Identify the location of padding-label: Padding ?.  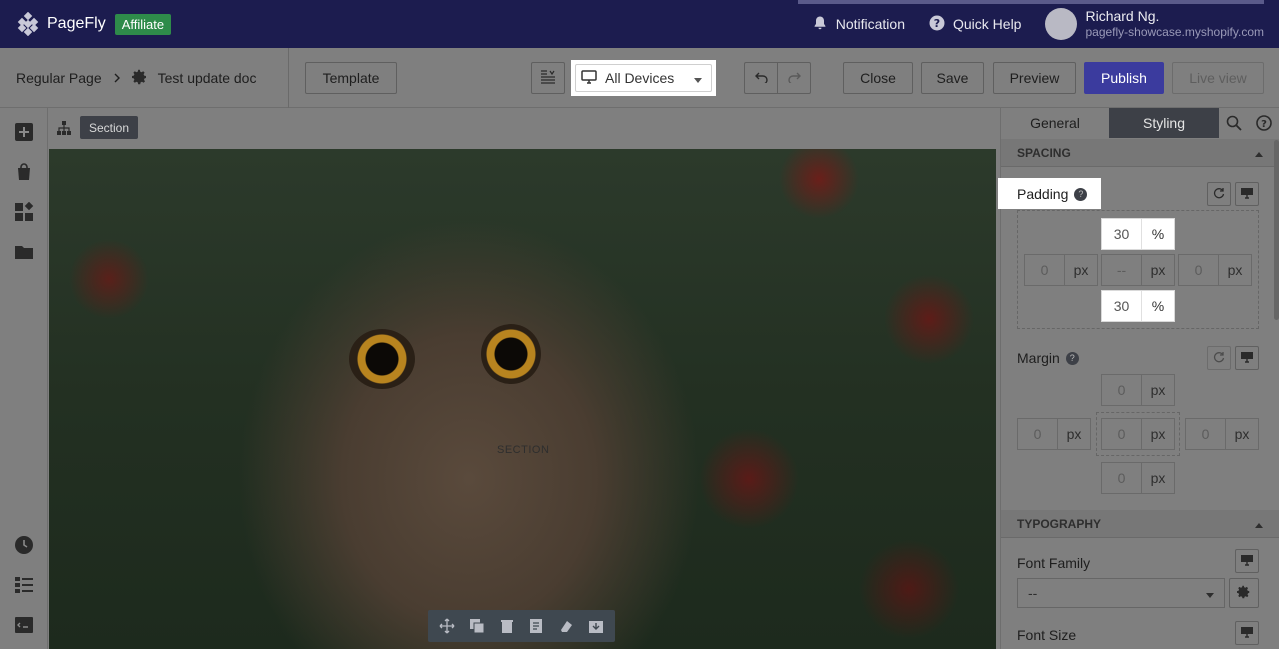
(1052, 194).